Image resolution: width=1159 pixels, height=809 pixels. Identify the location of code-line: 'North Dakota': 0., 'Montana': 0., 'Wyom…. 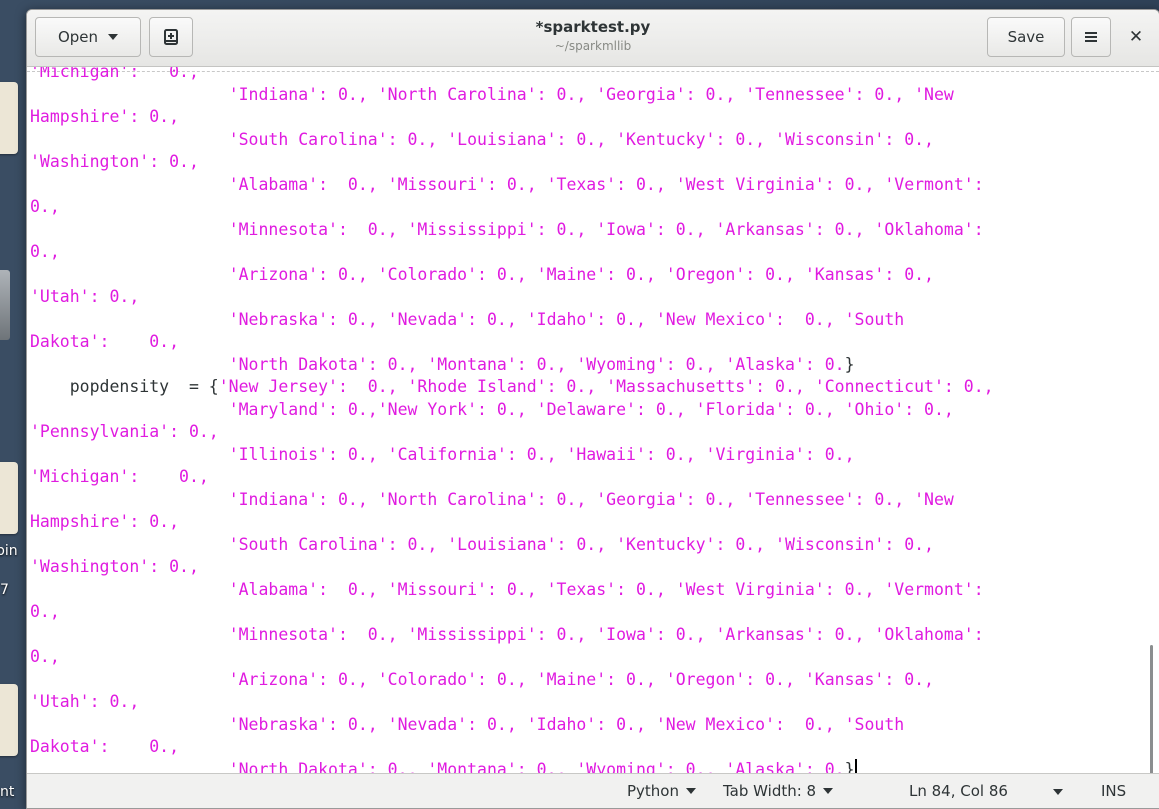
(512, 766).